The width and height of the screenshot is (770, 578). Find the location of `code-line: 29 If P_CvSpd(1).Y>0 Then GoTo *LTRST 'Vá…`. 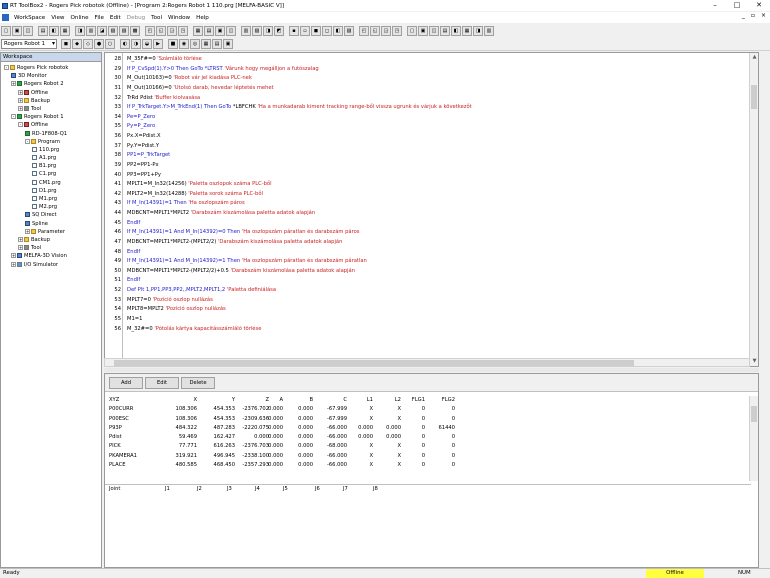

code-line: 29 If P_CvSpd(1).Y>0 Then GoTo *LTRST 'Vá… is located at coordinates (431, 70).